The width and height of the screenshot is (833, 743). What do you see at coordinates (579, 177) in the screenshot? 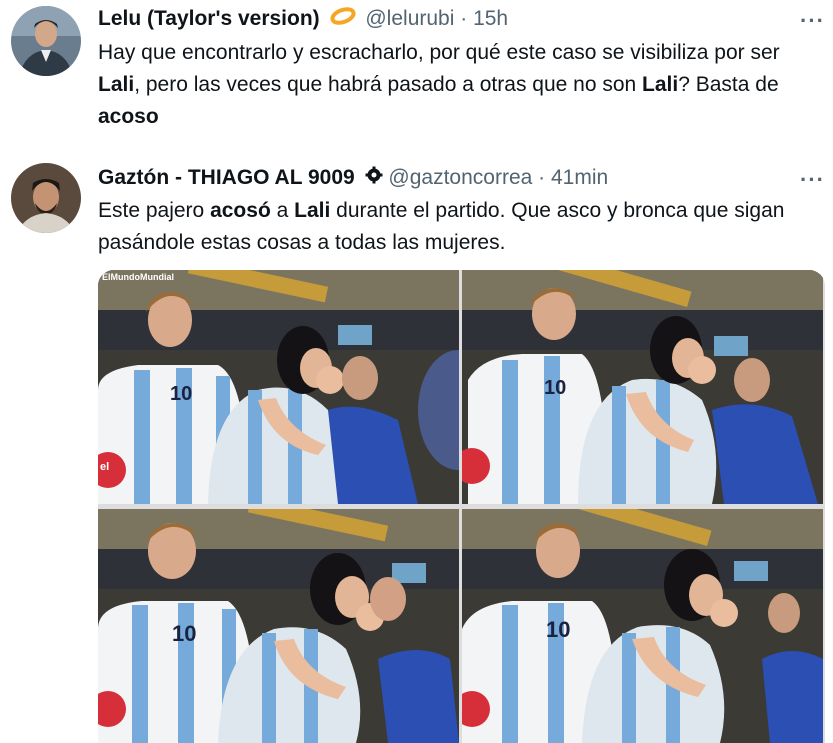
I see `timestamp: 41min` at bounding box center [579, 177].